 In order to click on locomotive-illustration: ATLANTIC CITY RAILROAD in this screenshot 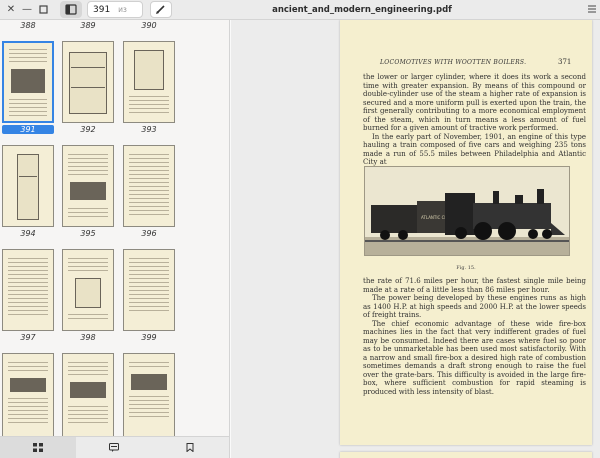, I will do `click(467, 211)`.